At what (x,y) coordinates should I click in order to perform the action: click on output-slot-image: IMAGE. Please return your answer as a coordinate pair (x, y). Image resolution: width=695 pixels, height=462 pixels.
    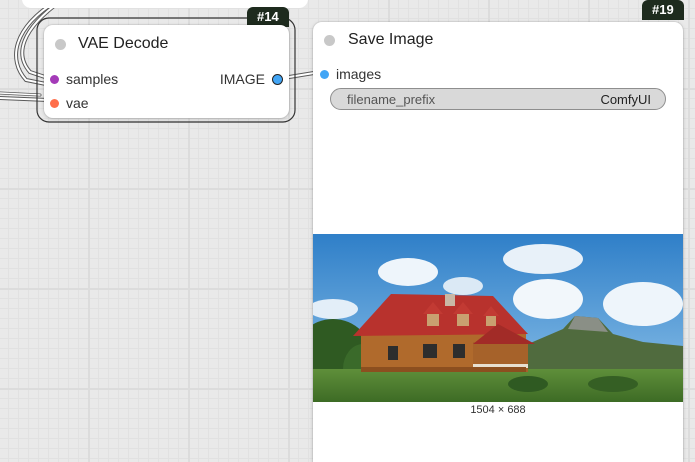
    Looking at the image, I should click on (251, 79).